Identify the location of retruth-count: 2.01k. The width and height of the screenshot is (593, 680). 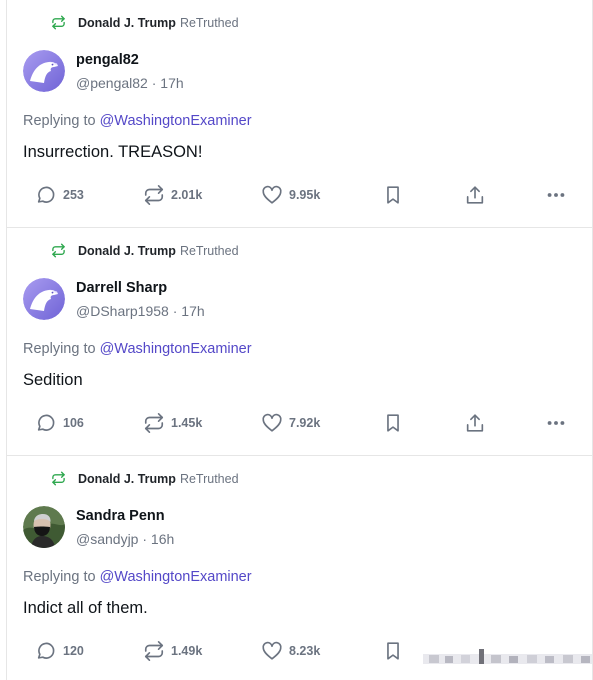
(187, 195).